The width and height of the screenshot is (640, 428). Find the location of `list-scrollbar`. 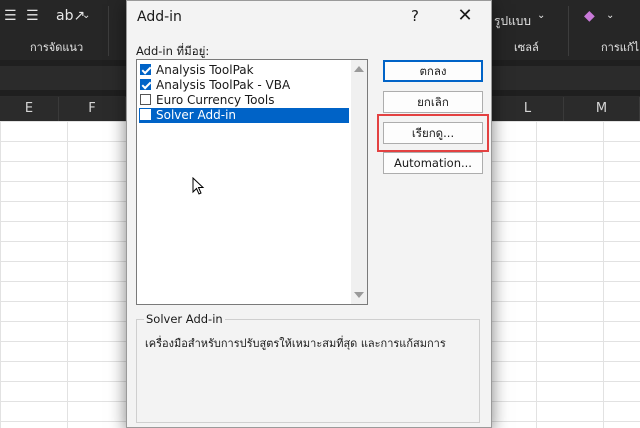

list-scrollbar is located at coordinates (359, 182).